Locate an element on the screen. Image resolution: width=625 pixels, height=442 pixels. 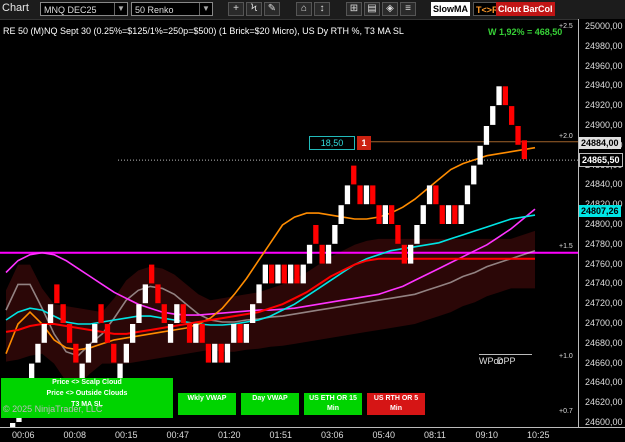
slowma-toggle: SlowMA is located at coordinates (450, 9).